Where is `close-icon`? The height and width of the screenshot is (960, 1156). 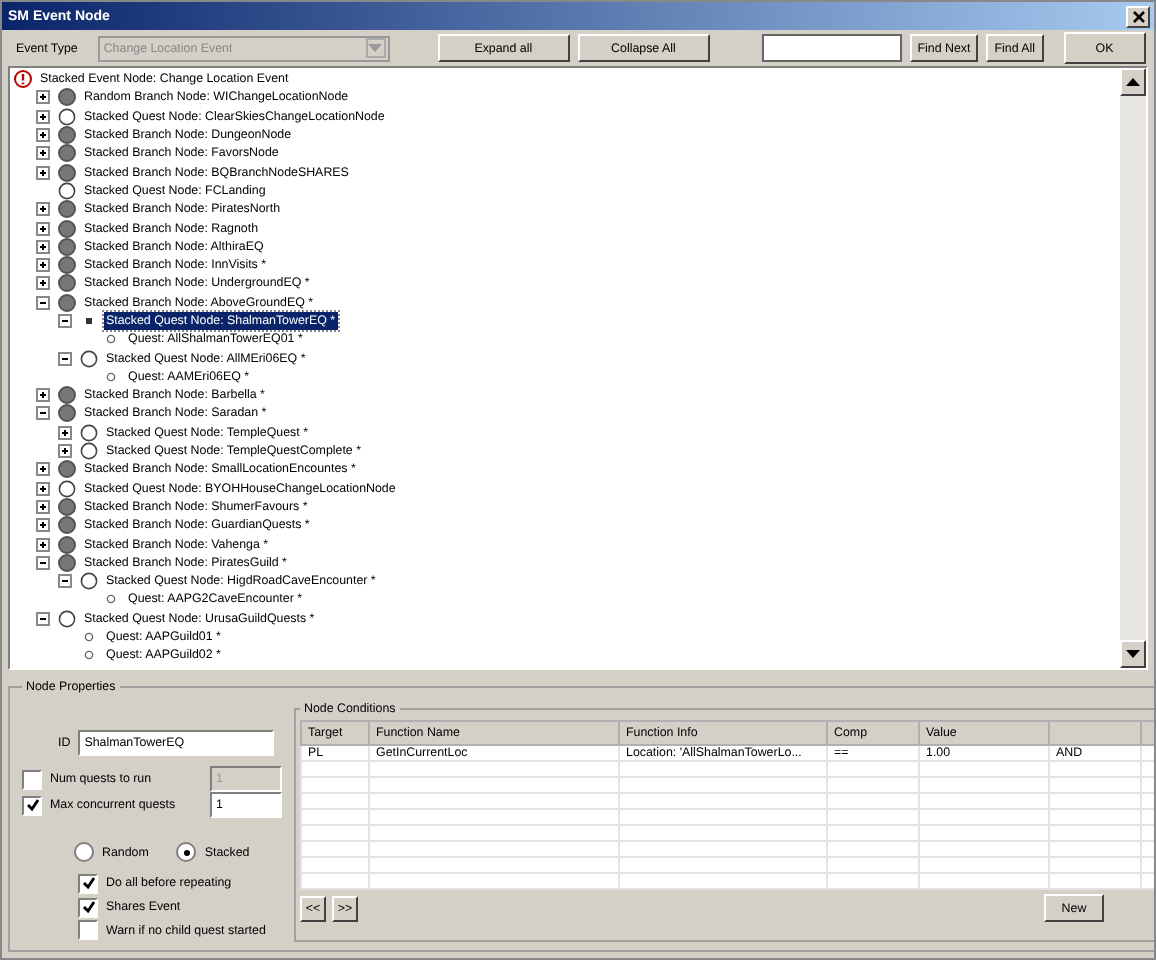 close-icon is located at coordinates (1138, 16).